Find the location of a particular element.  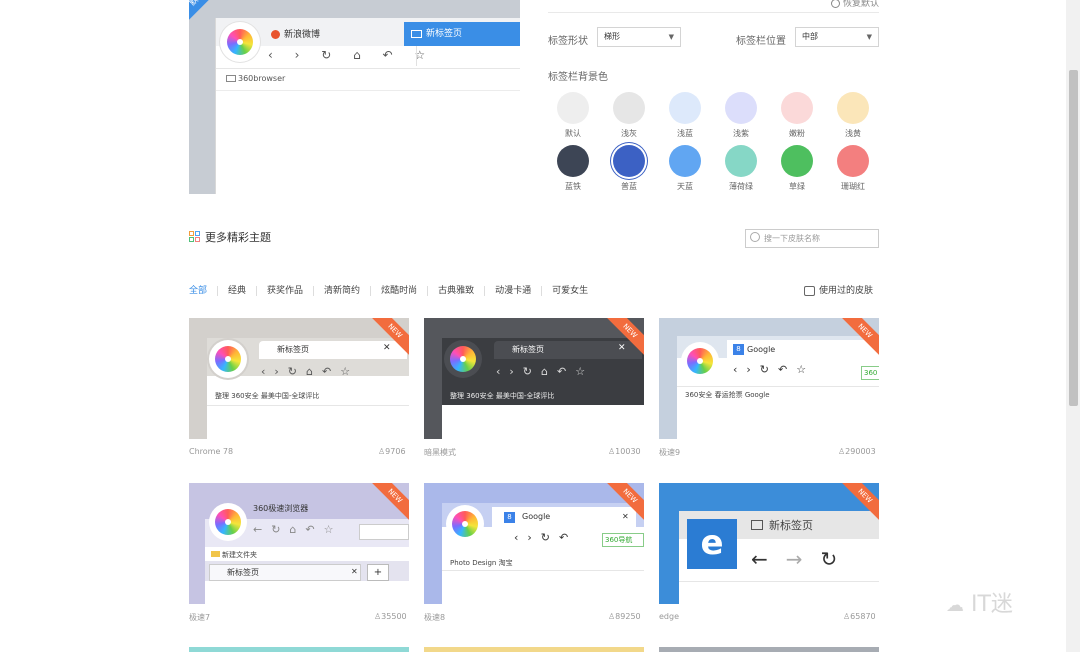

shirt-icon is located at coordinates (809, 290).